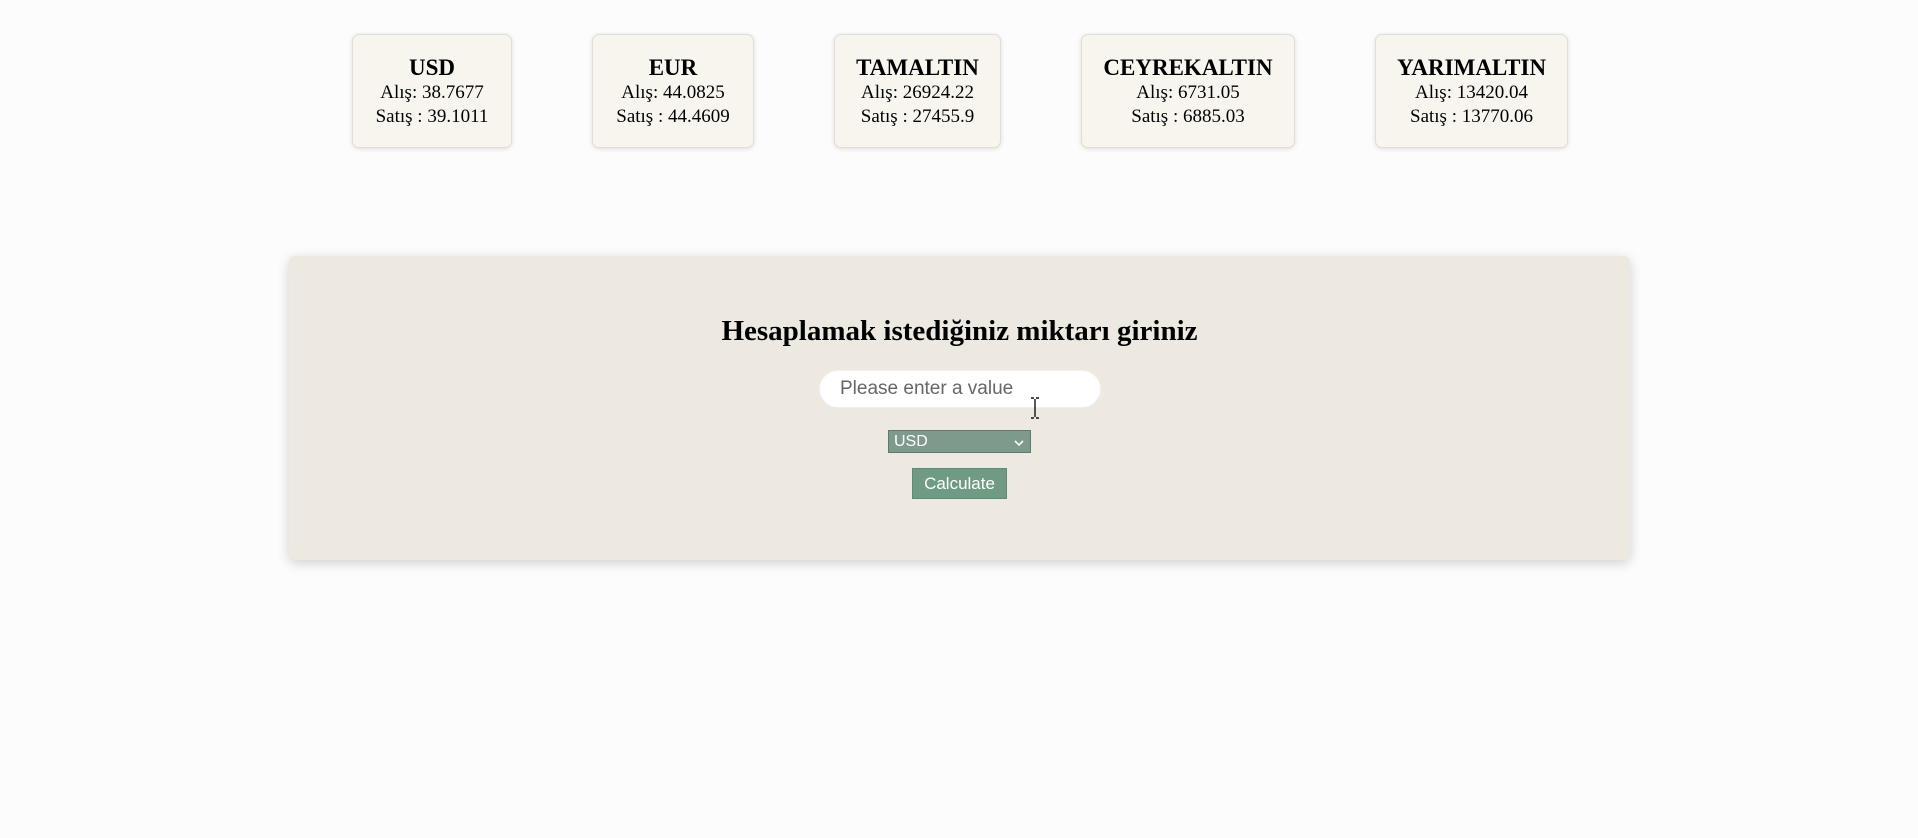 Image resolution: width=1918 pixels, height=838 pixels. Describe the element at coordinates (673, 67) in the screenshot. I see `rate-name: EUR` at that location.